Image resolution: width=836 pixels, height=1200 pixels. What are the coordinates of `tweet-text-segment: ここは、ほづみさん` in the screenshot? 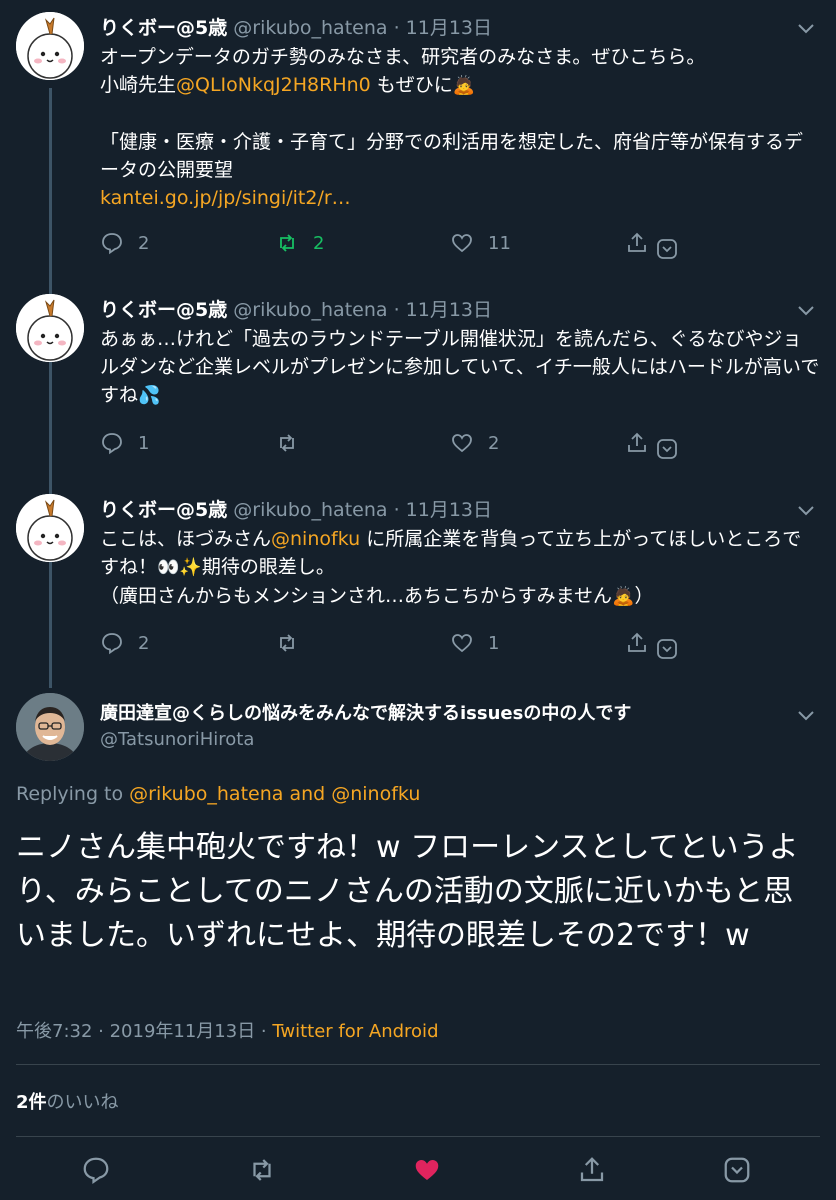 It's located at (186, 539).